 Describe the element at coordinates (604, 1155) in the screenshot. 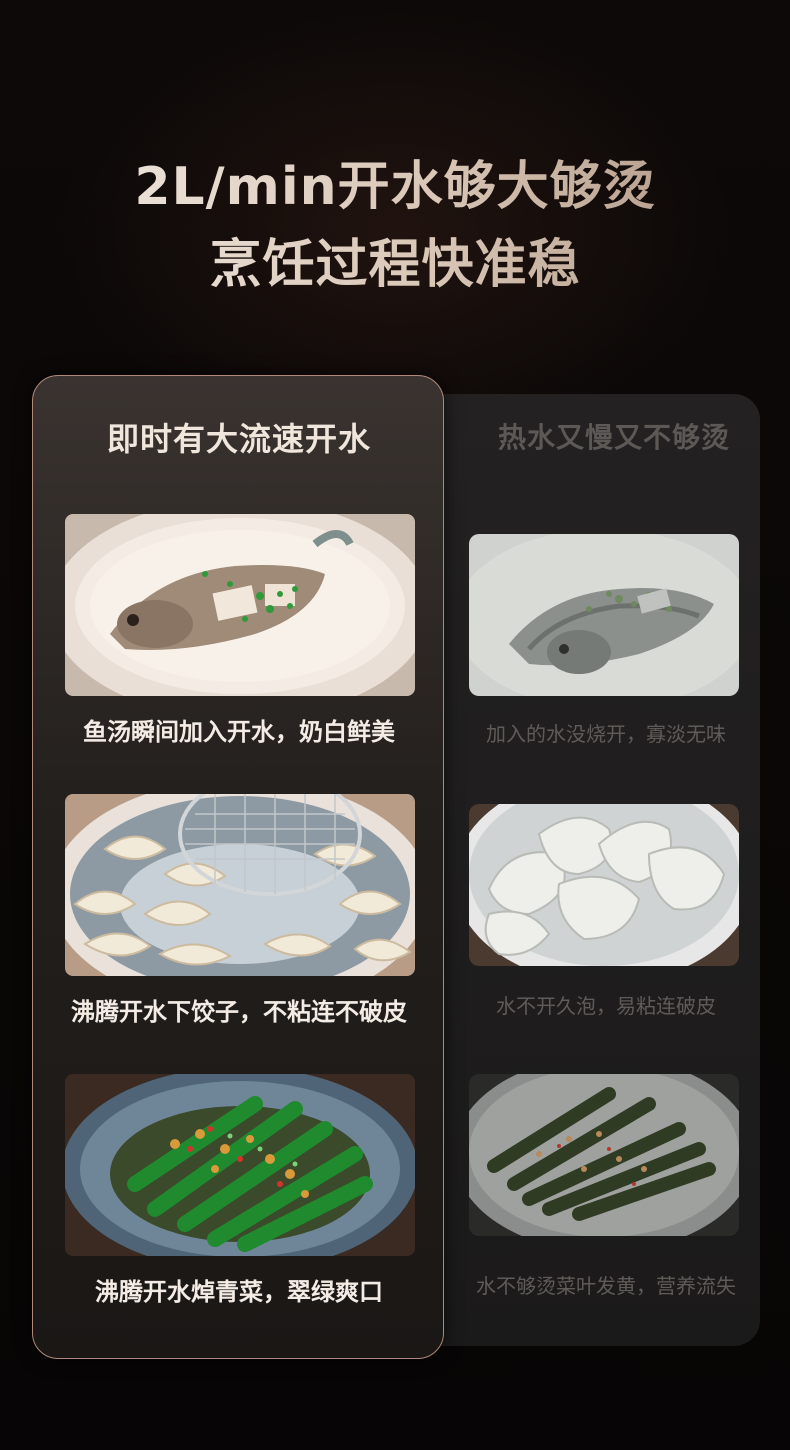

I see `yellowed-okra-photo` at that location.